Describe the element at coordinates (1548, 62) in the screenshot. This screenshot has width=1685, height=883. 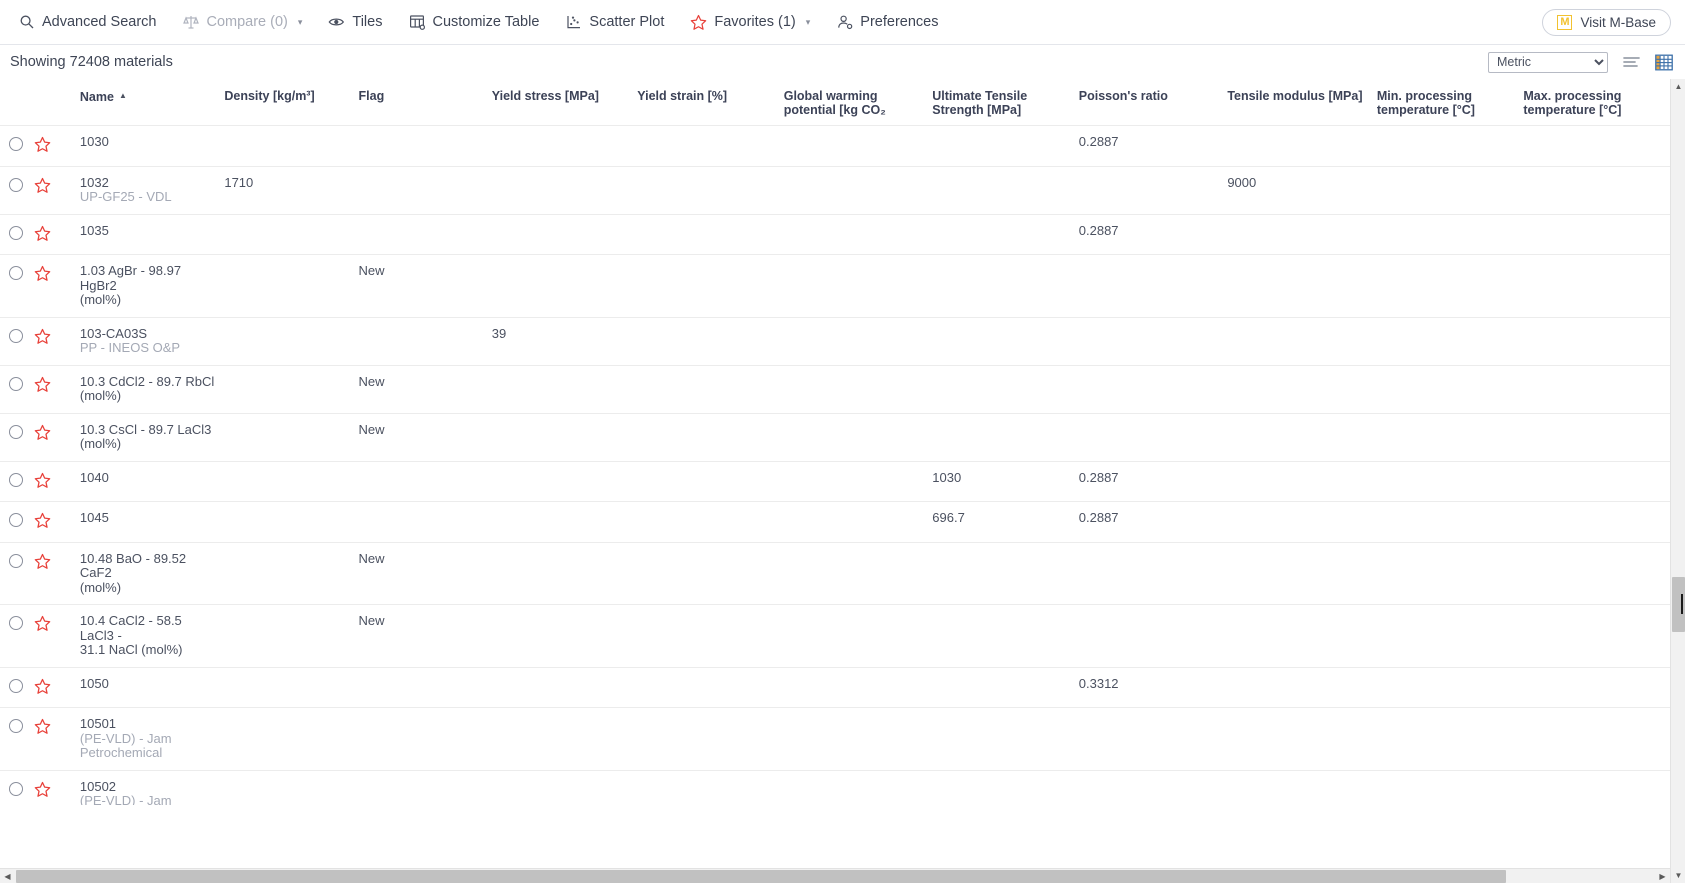
I see `unit-system-select: Metric Imperial` at that location.